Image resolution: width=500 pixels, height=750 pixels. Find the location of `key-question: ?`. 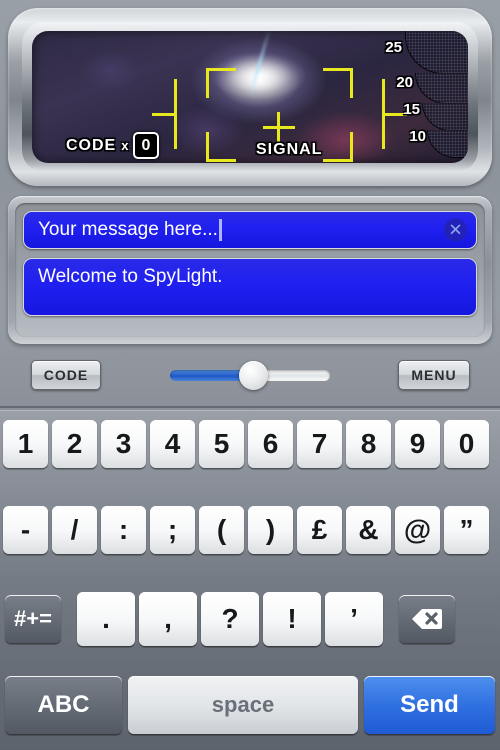

key-question: ? is located at coordinates (230, 619).